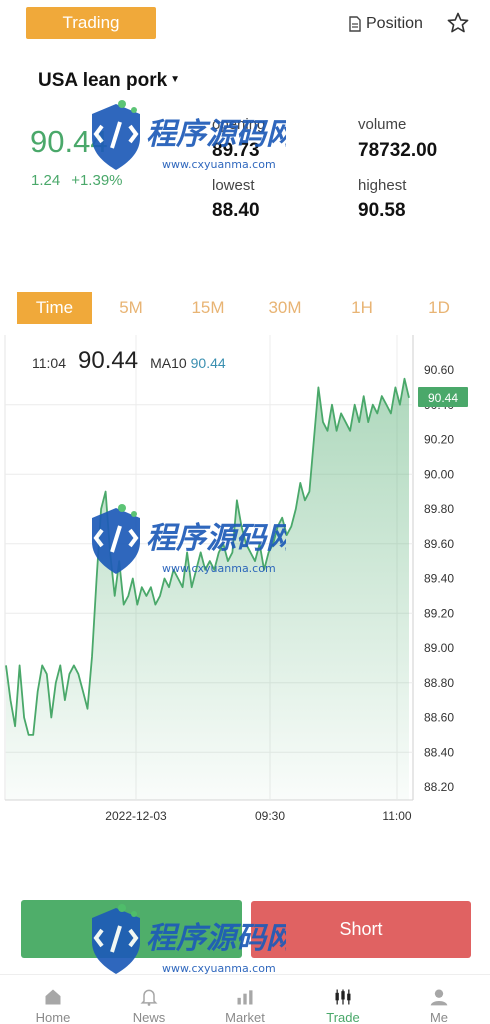 The width and height of the screenshot is (490, 1024). What do you see at coordinates (458, 23) in the screenshot?
I see `star-icon` at bounding box center [458, 23].